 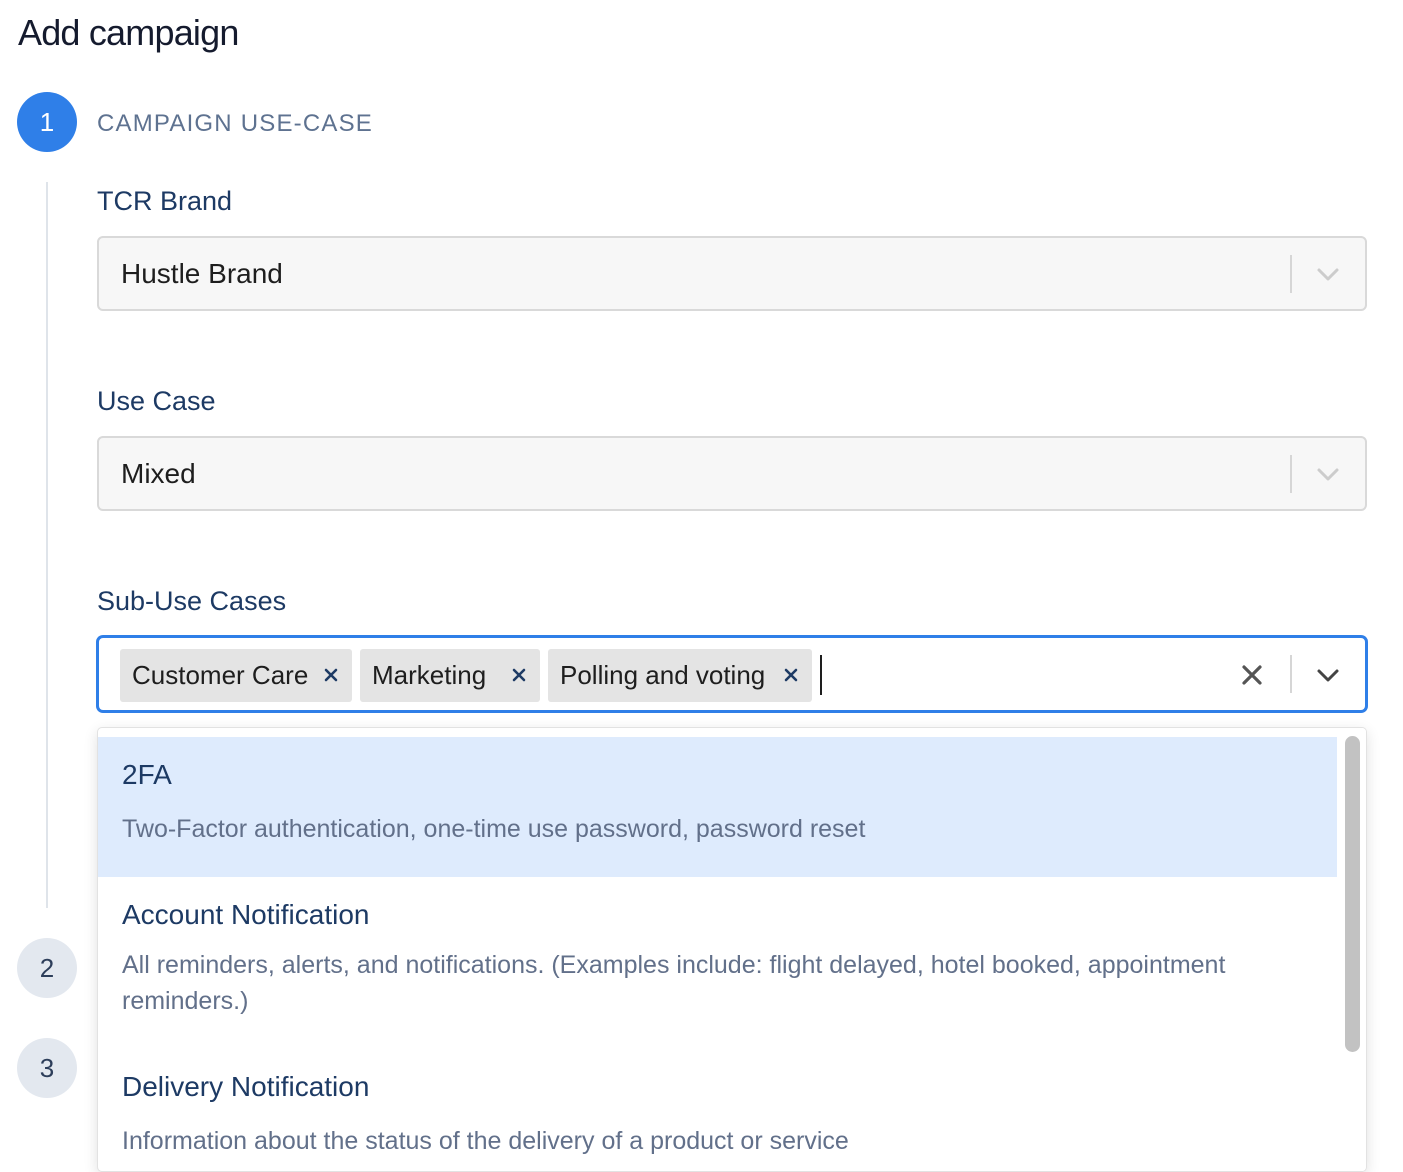 What do you see at coordinates (192, 601) in the screenshot?
I see `sub-use-cases-label: Sub-Use Cases` at bounding box center [192, 601].